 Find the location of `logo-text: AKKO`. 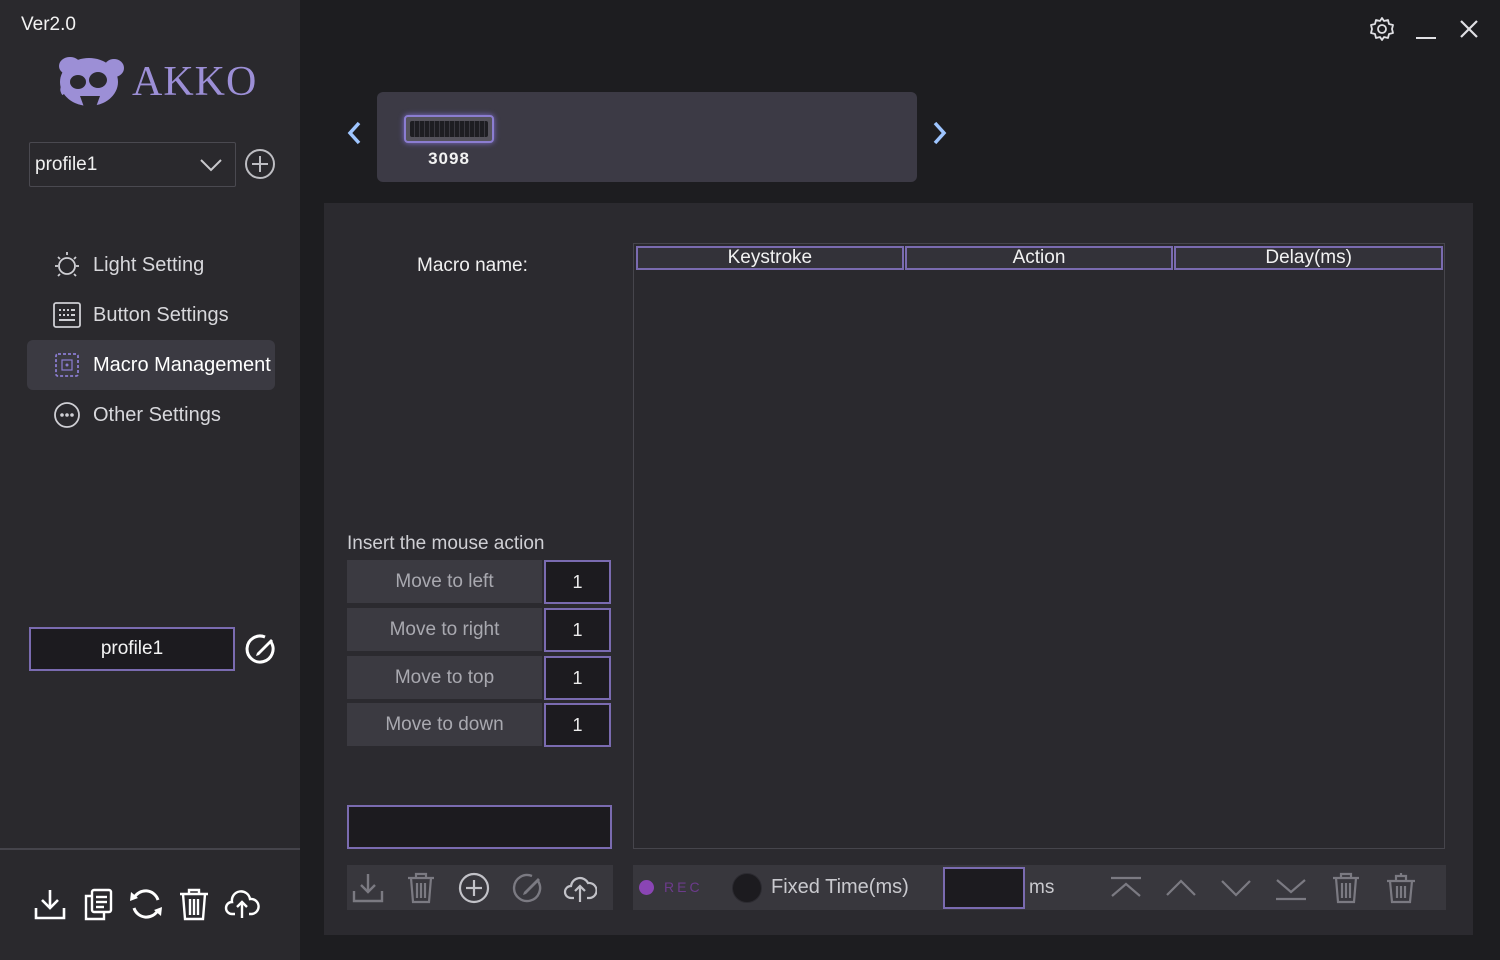

logo-text: AKKO is located at coordinates (195, 82).